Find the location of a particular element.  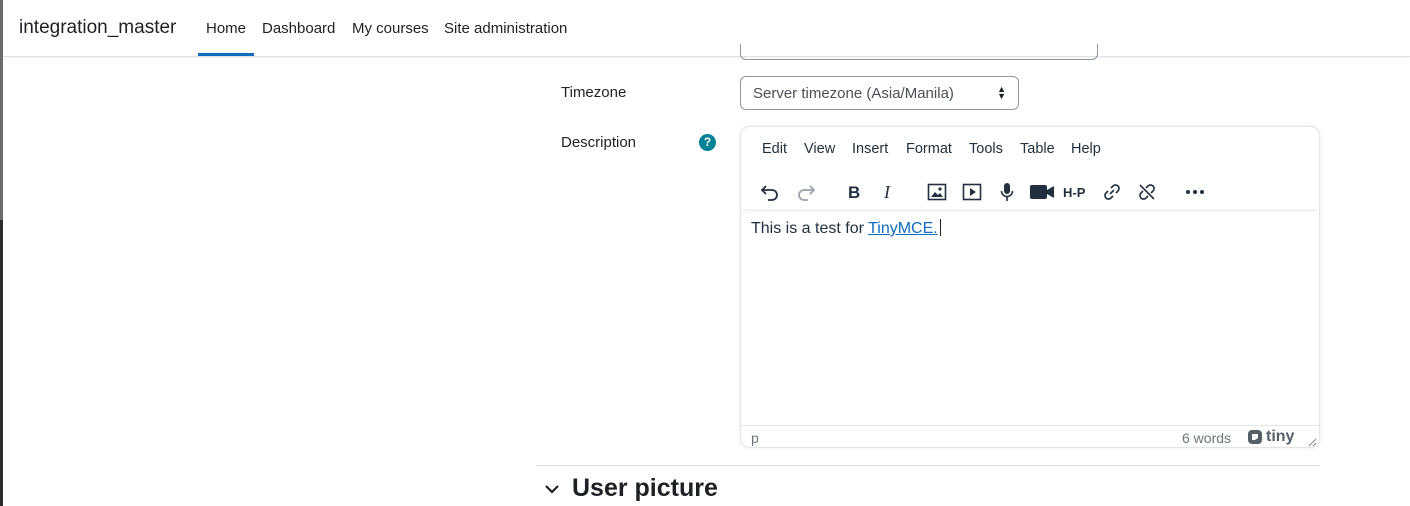

editor-statusbar: p 6 words tiny is located at coordinates (1030, 436).